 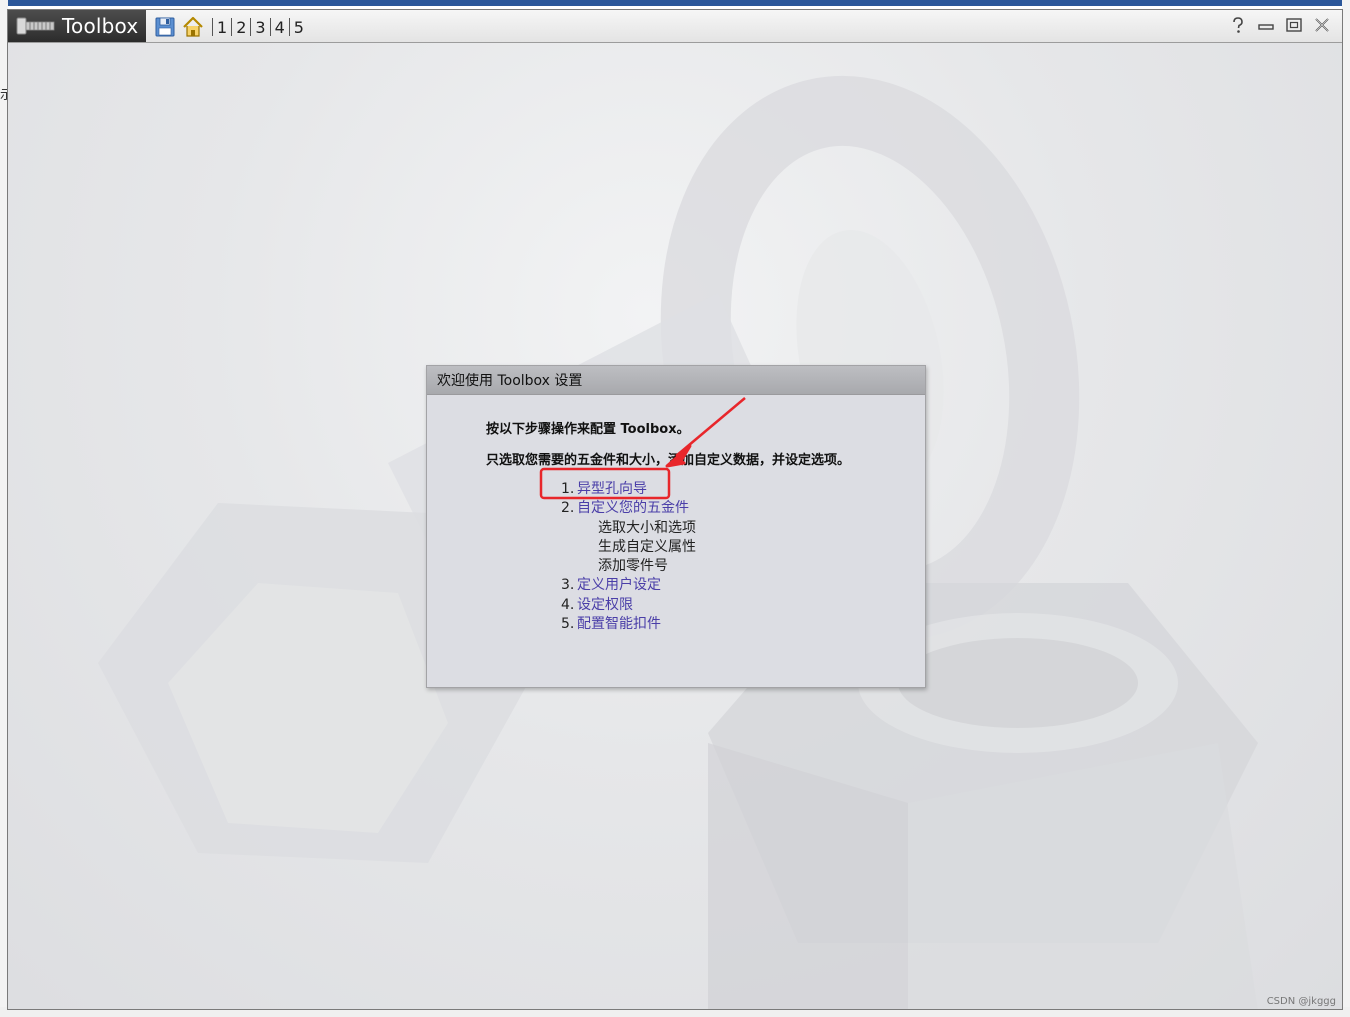 What do you see at coordinates (588, 429) in the screenshot?
I see `intro-line-1: 按以下步骤操作来配置 Toolbox。` at bounding box center [588, 429].